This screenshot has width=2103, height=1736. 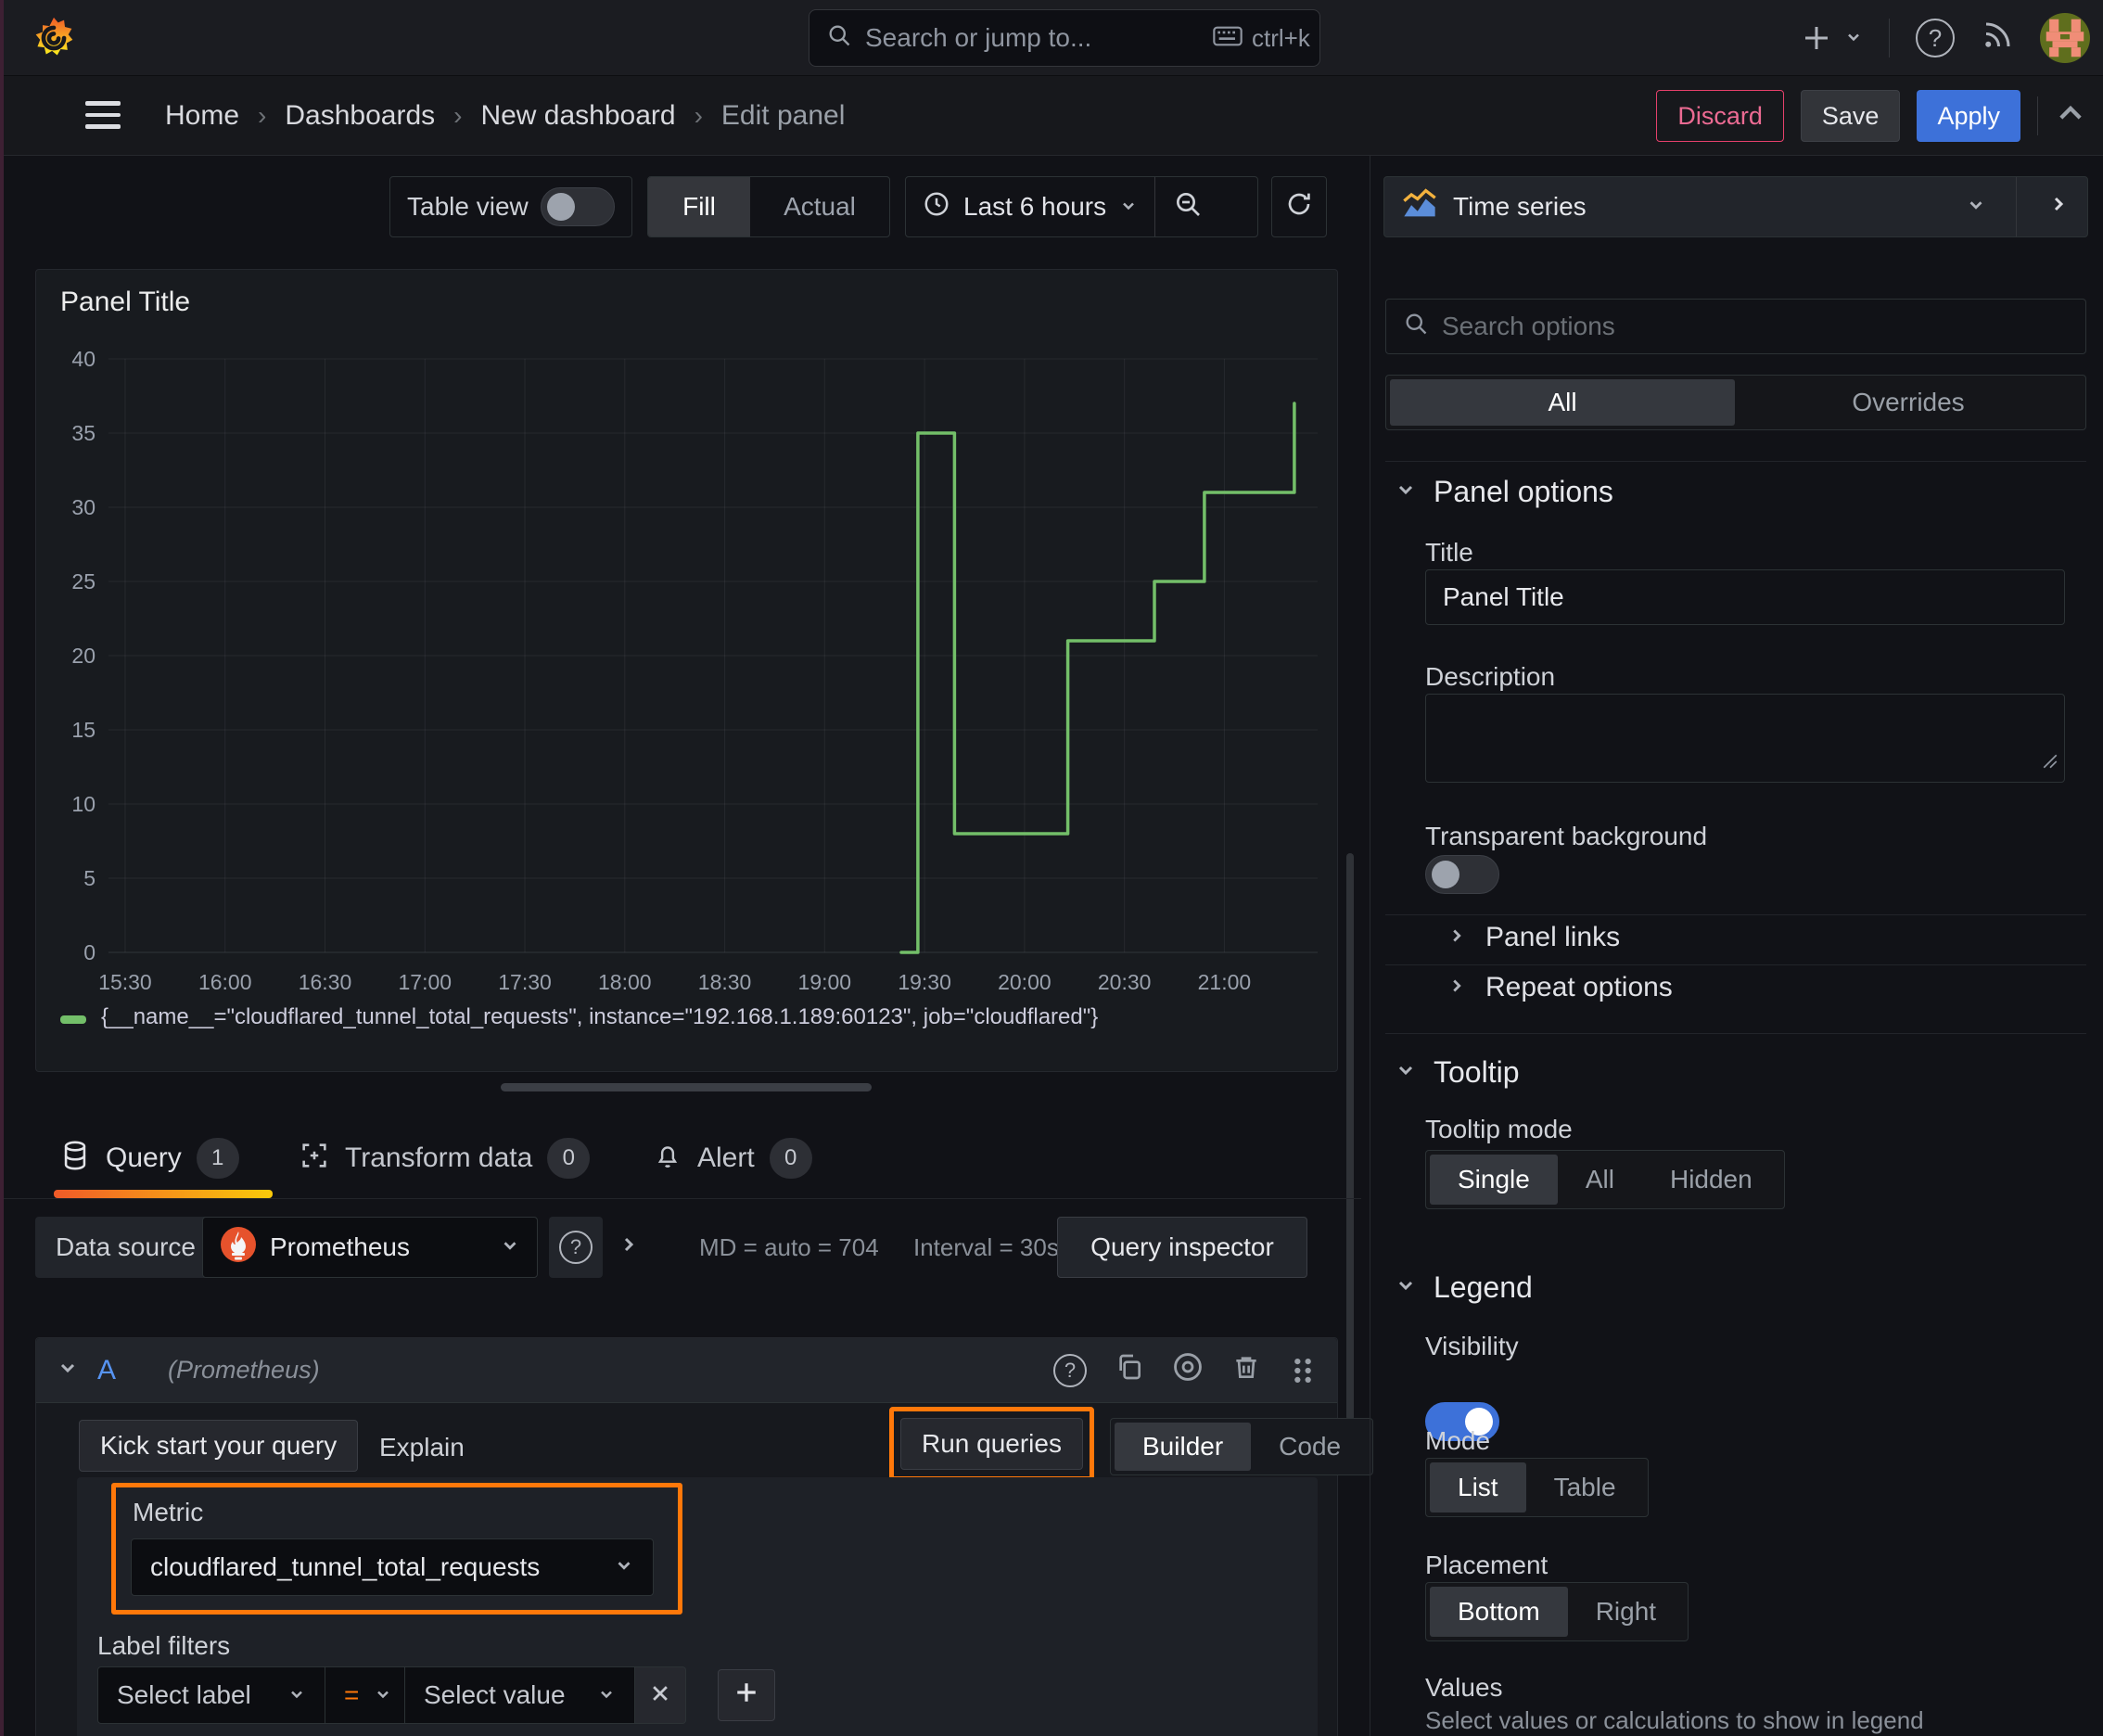 I want to click on tab-alert: Alert 0, so click(x=732, y=1158).